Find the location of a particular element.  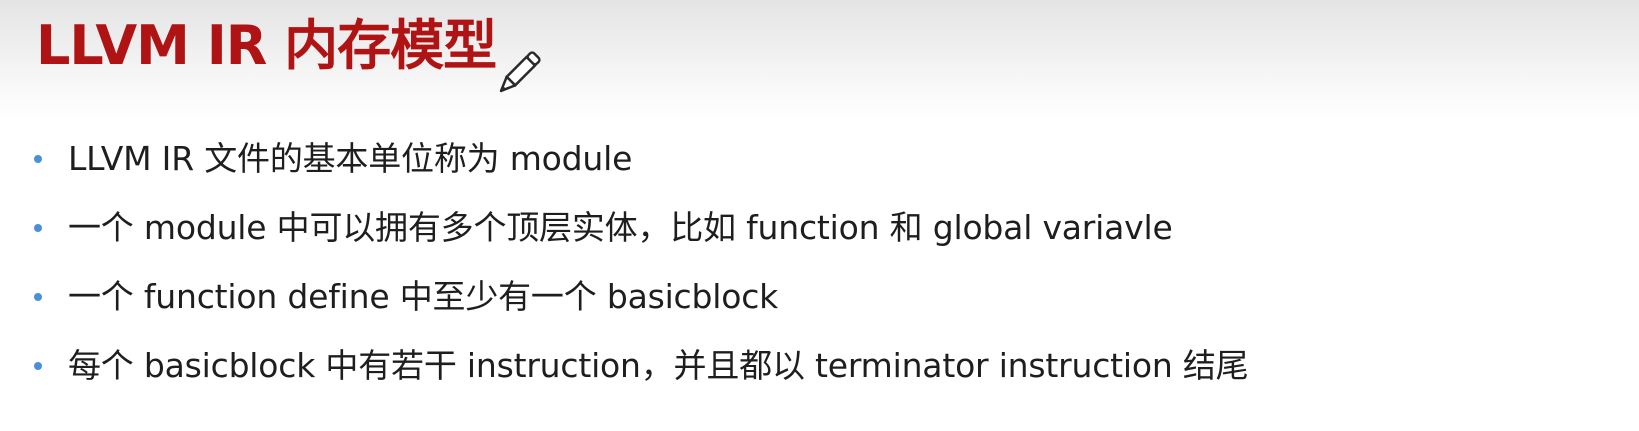

bullet-text: LLVM IR 文件的基本单位称为 module is located at coordinates (350, 158).